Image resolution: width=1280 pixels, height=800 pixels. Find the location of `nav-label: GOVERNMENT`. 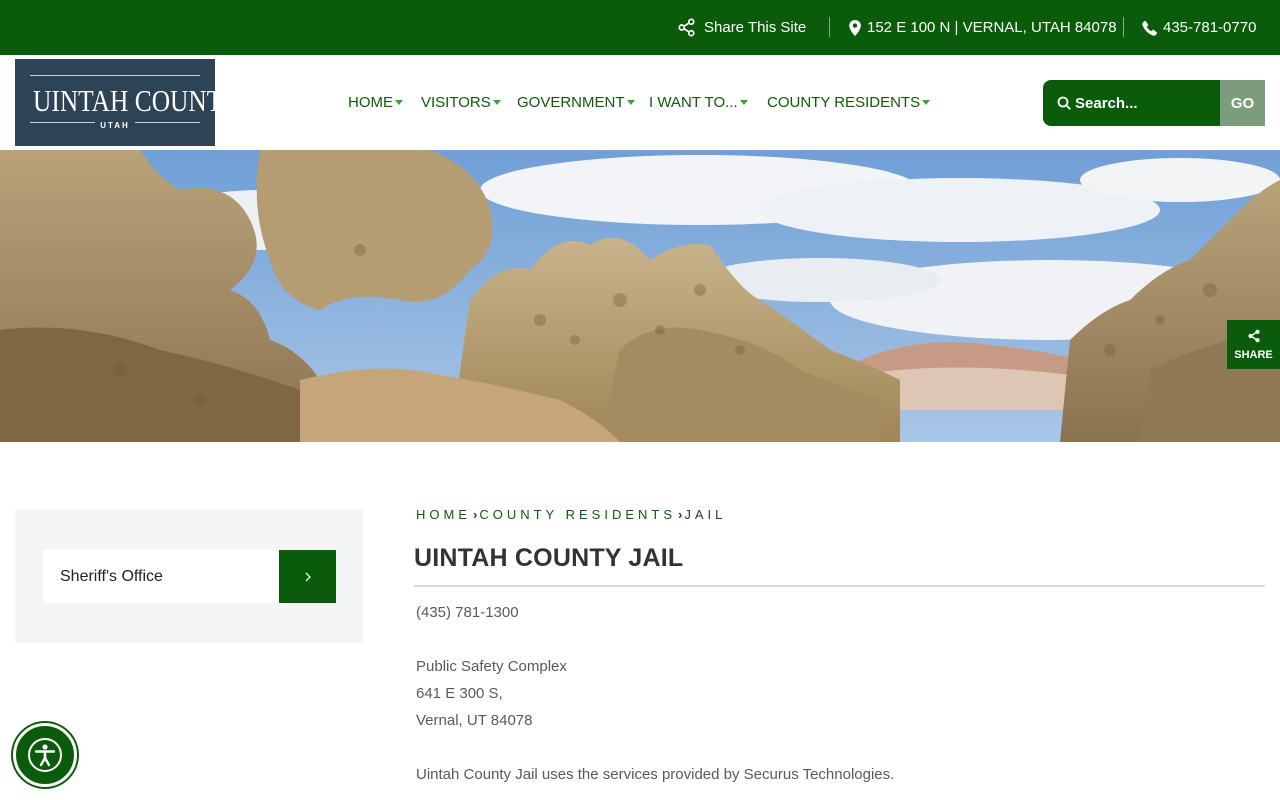

nav-label: GOVERNMENT is located at coordinates (571, 102).